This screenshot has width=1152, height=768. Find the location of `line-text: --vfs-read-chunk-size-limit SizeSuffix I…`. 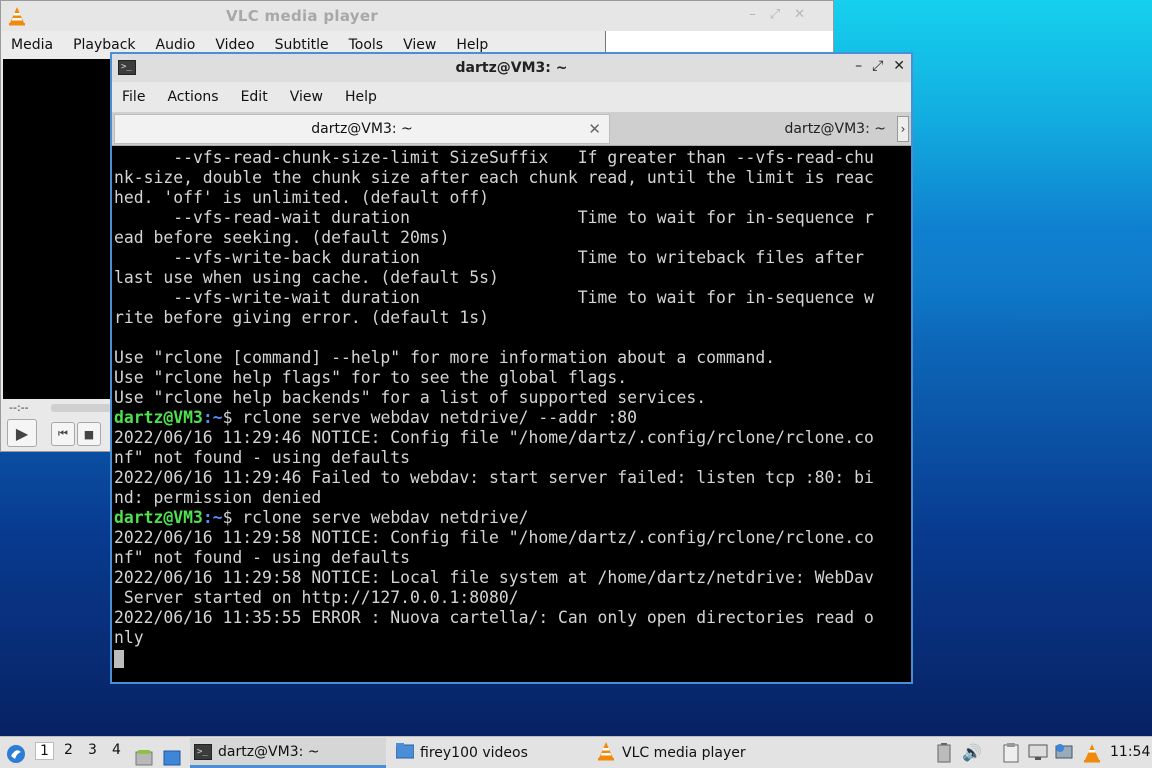

line-text: --vfs-read-chunk-size-limit SizeSuffix I… is located at coordinates (494, 157).